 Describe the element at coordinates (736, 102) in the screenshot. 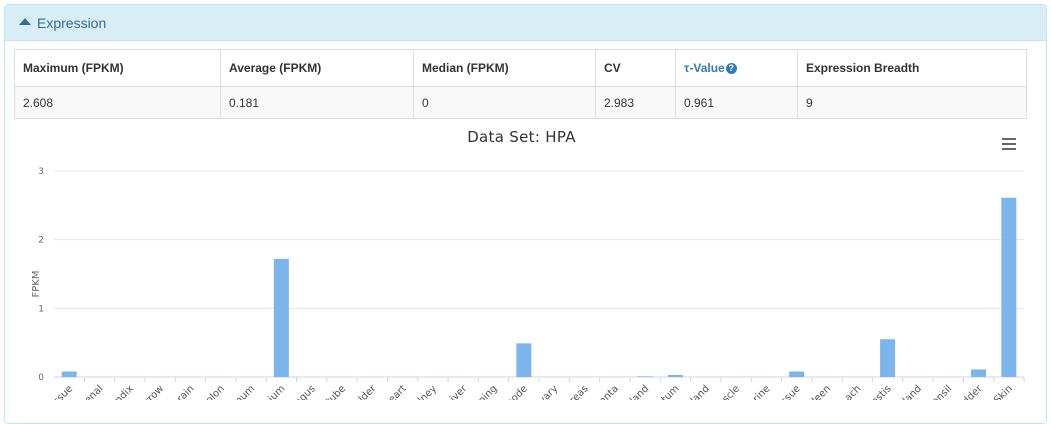

I see `value-tau: 0.961` at that location.